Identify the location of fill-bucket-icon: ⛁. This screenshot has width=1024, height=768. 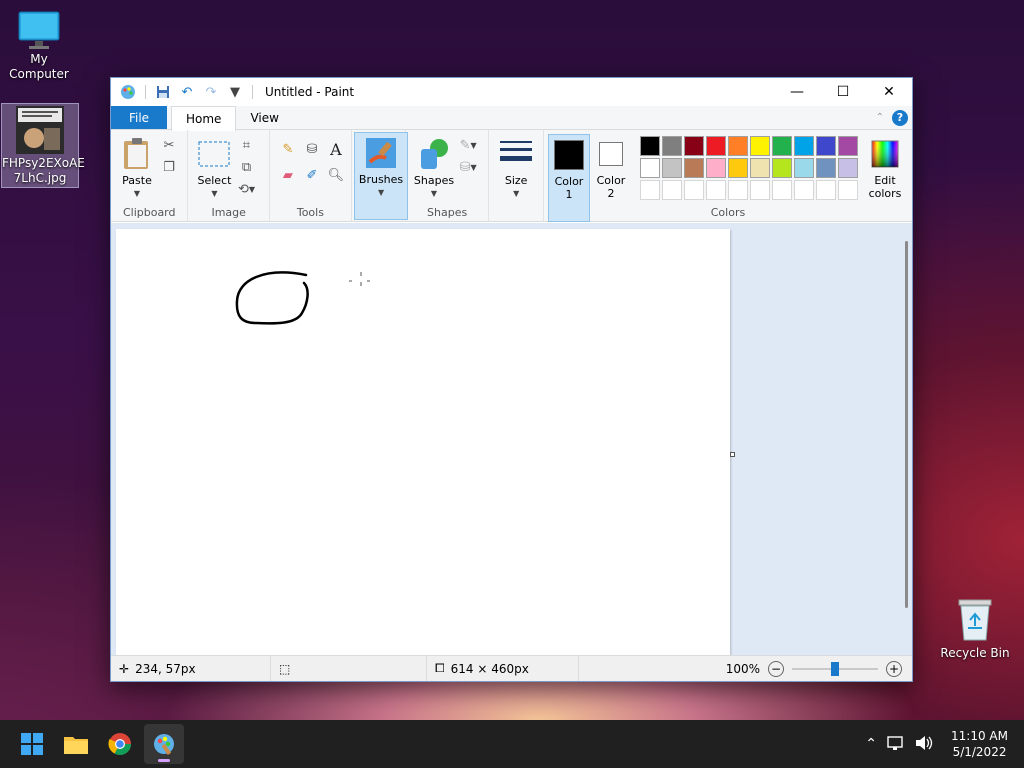
(312, 149).